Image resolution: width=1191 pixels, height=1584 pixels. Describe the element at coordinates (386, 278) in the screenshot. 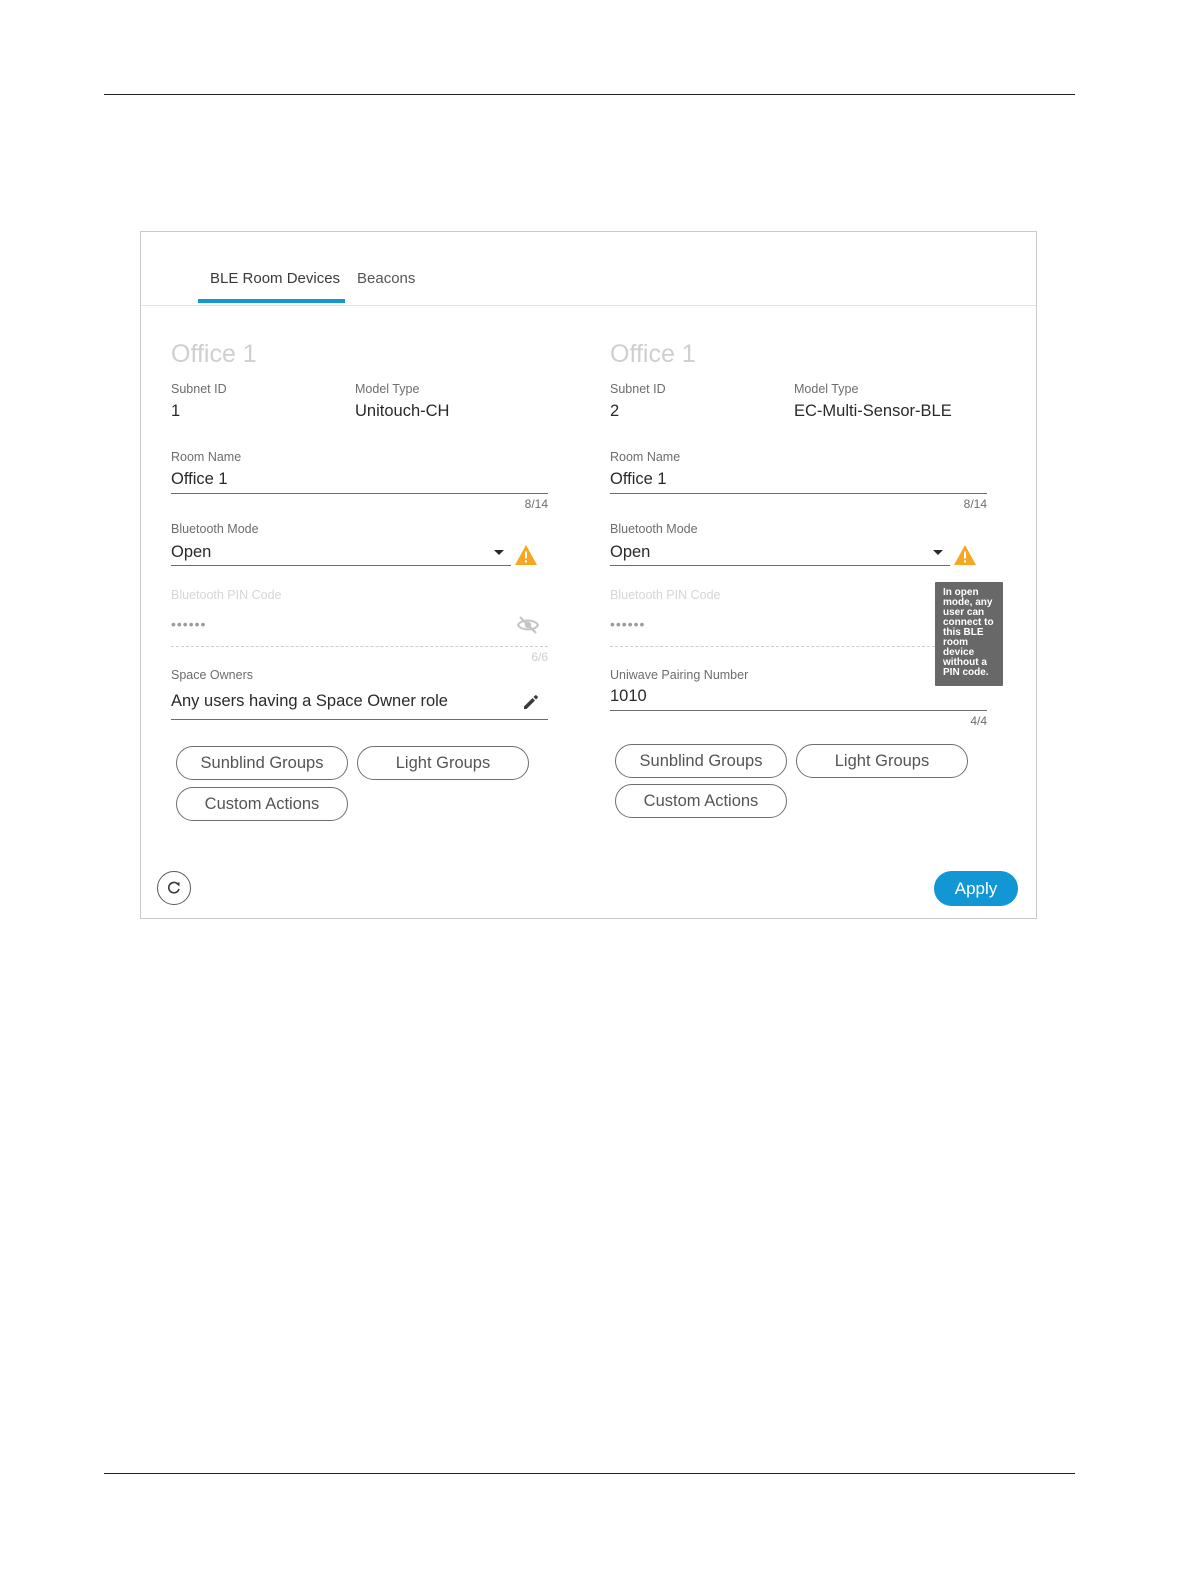

I see `tab-beacons: Beacons` at that location.